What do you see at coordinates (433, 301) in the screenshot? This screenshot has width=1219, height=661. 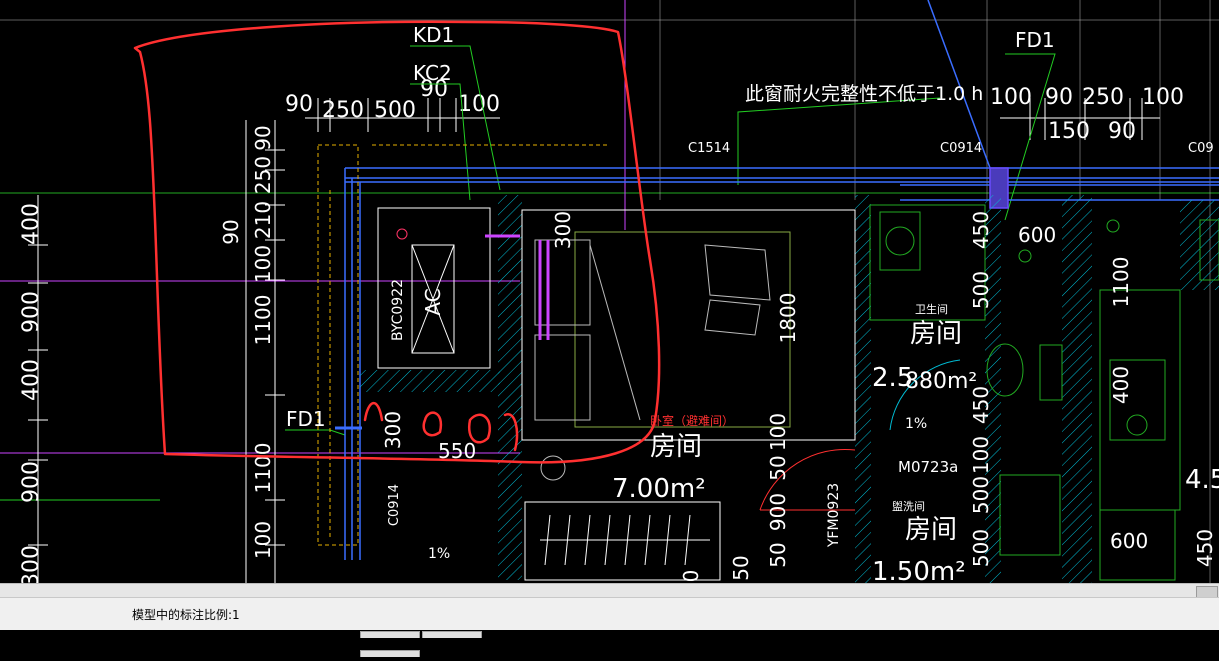 I see `label-ac: AC` at bounding box center [433, 301].